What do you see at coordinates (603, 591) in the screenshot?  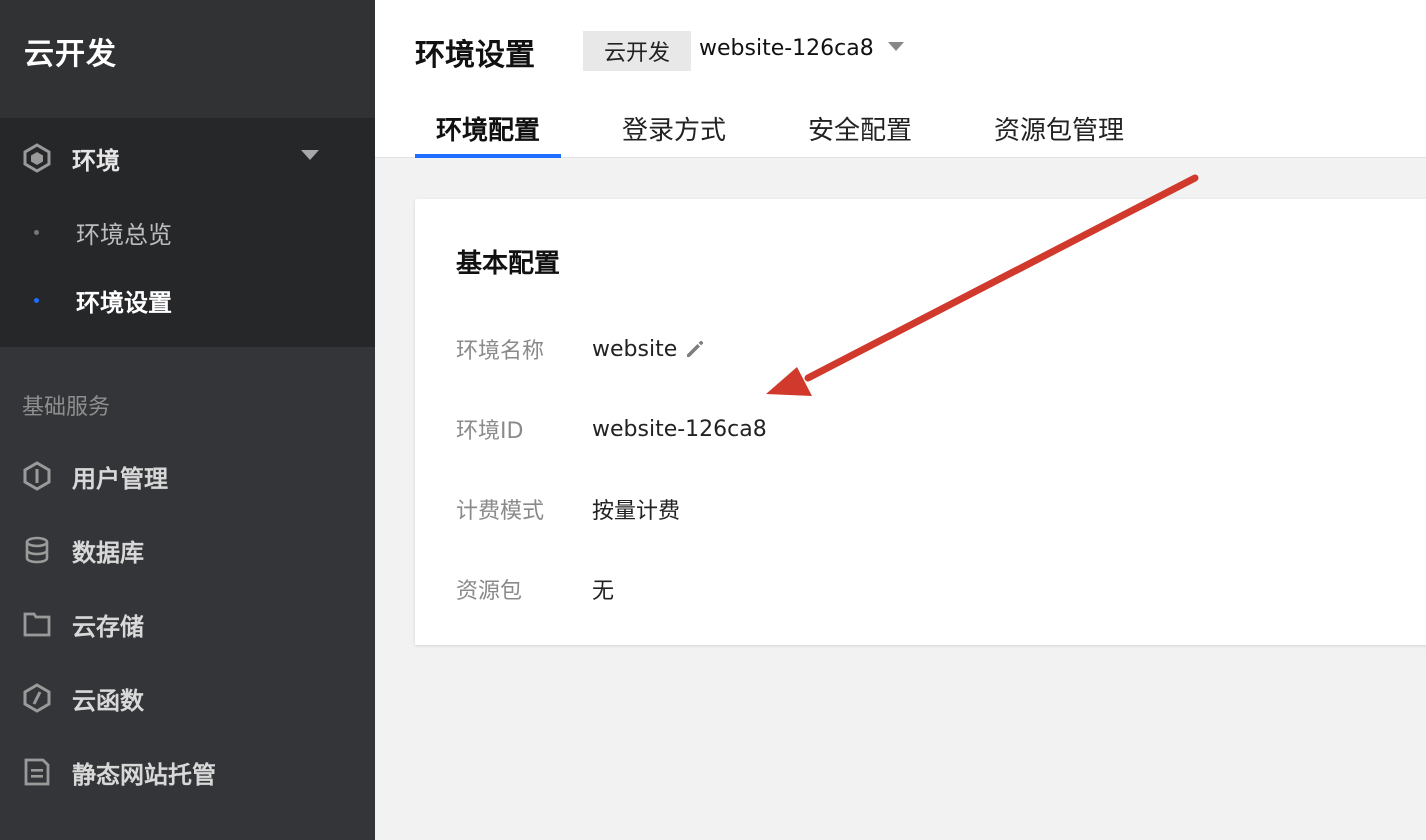 I see `field-value: 无` at bounding box center [603, 591].